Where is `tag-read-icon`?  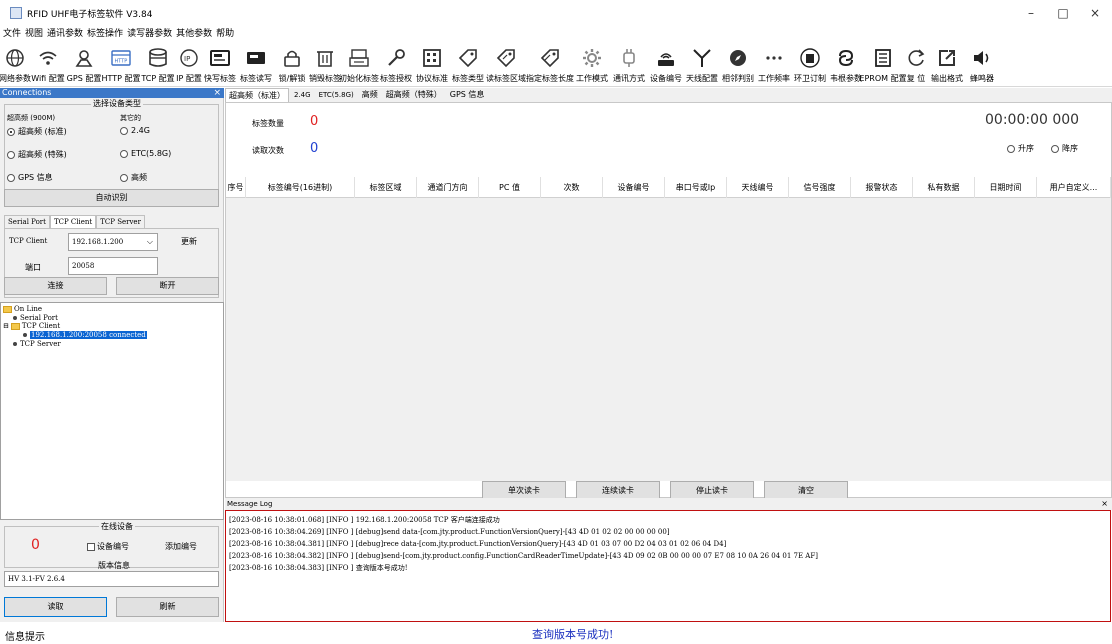
tag-read-icon is located at coordinates (506, 58).